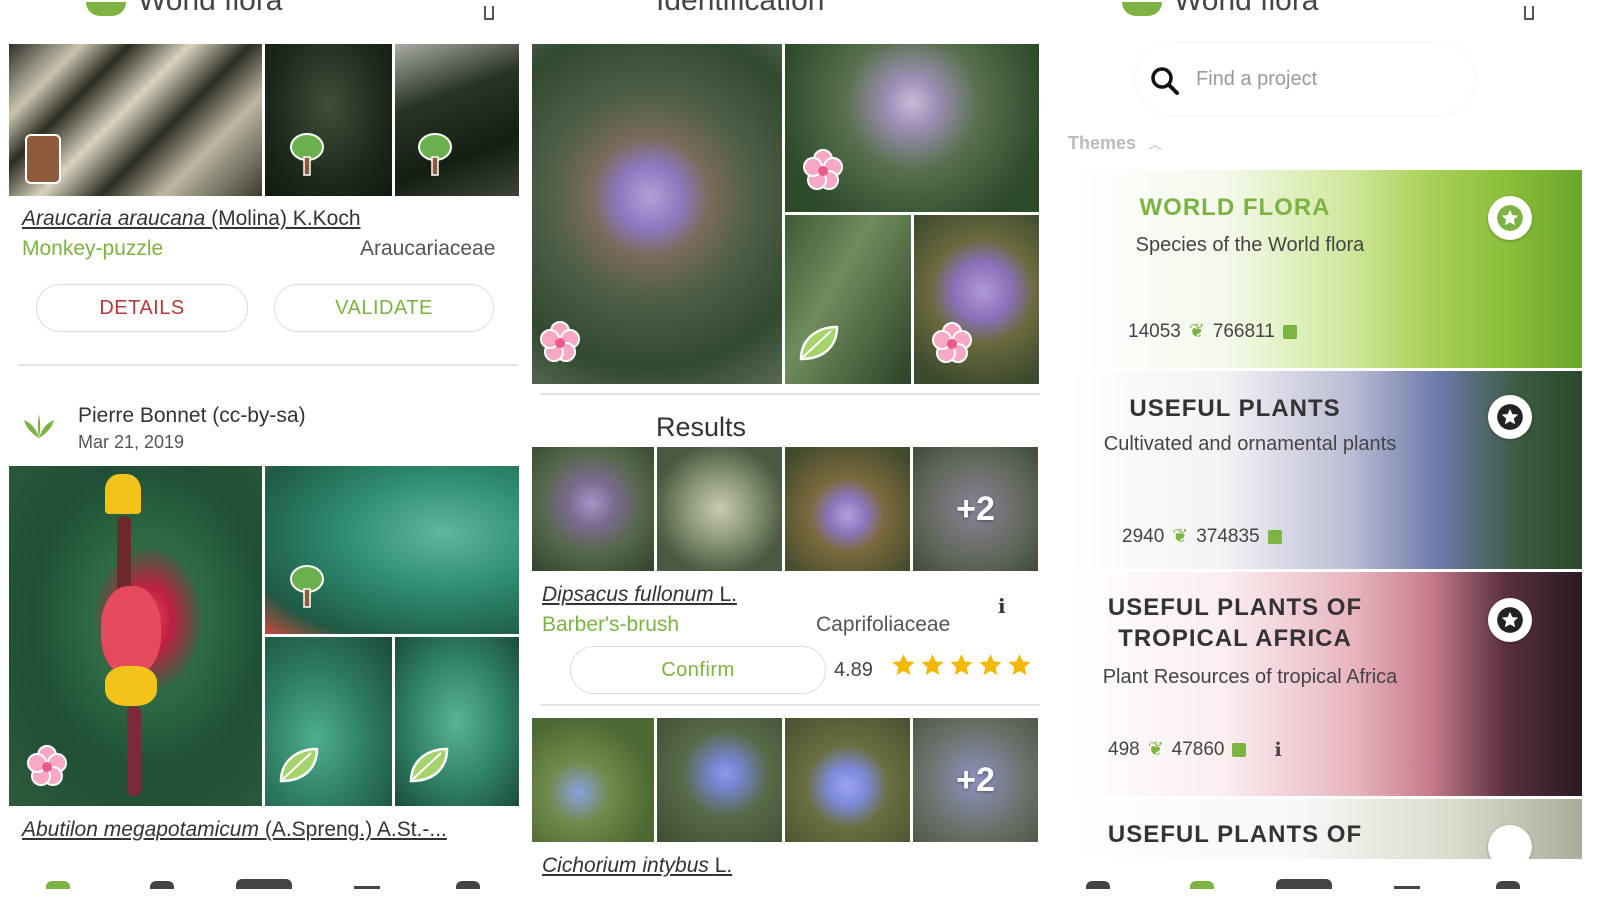 This screenshot has height=899, width=1600. What do you see at coordinates (611, 624) in the screenshot?
I see `result1-common-name: Barber's-brush` at bounding box center [611, 624].